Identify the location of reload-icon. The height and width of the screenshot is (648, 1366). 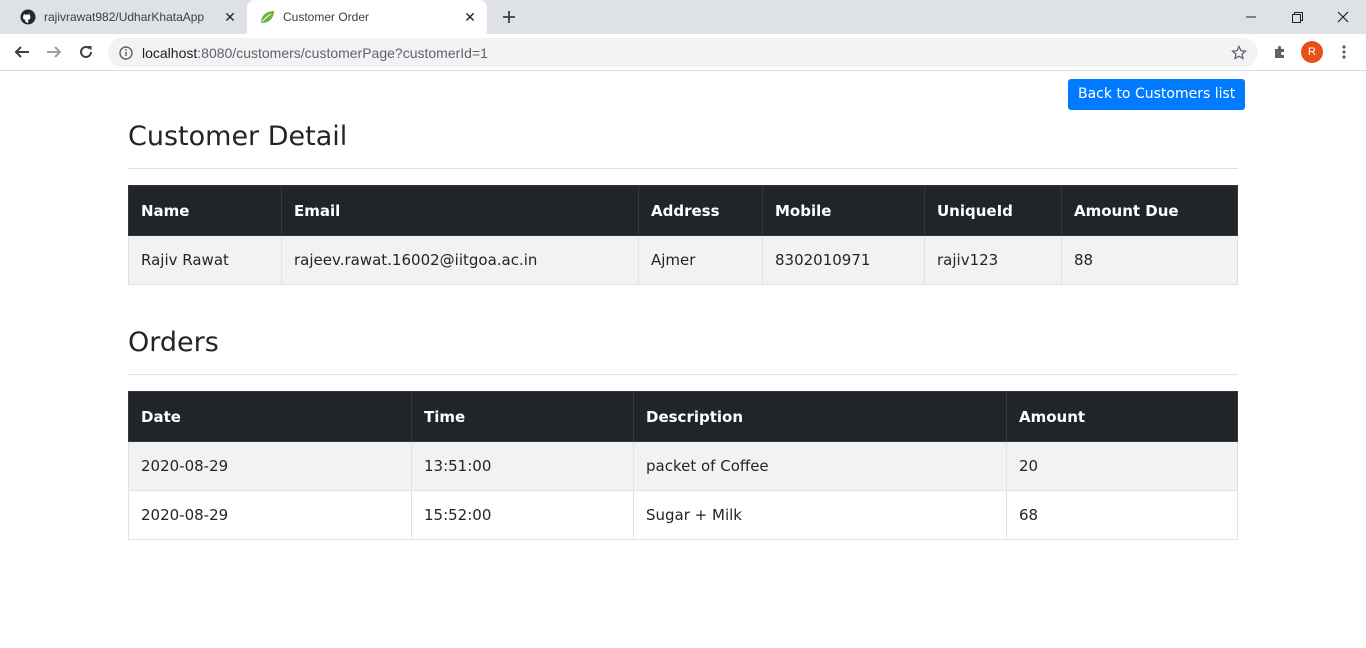
(86, 51).